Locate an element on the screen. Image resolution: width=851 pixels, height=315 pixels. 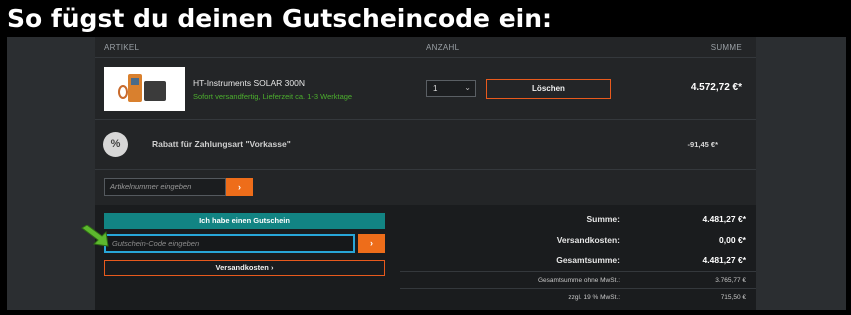
product-price: 4.572,72 €* is located at coordinates (716, 87).